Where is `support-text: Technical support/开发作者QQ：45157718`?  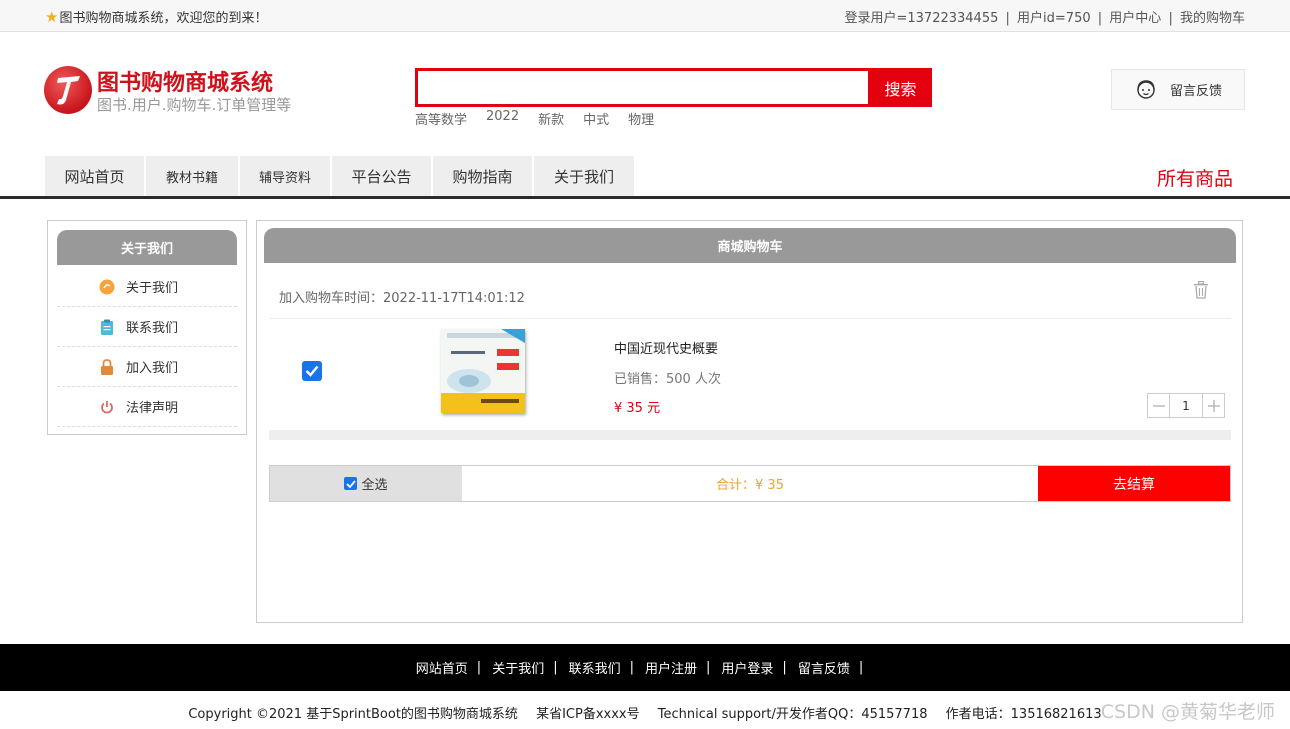
support-text: Technical support/开发作者QQ：45157718 is located at coordinates (792, 714).